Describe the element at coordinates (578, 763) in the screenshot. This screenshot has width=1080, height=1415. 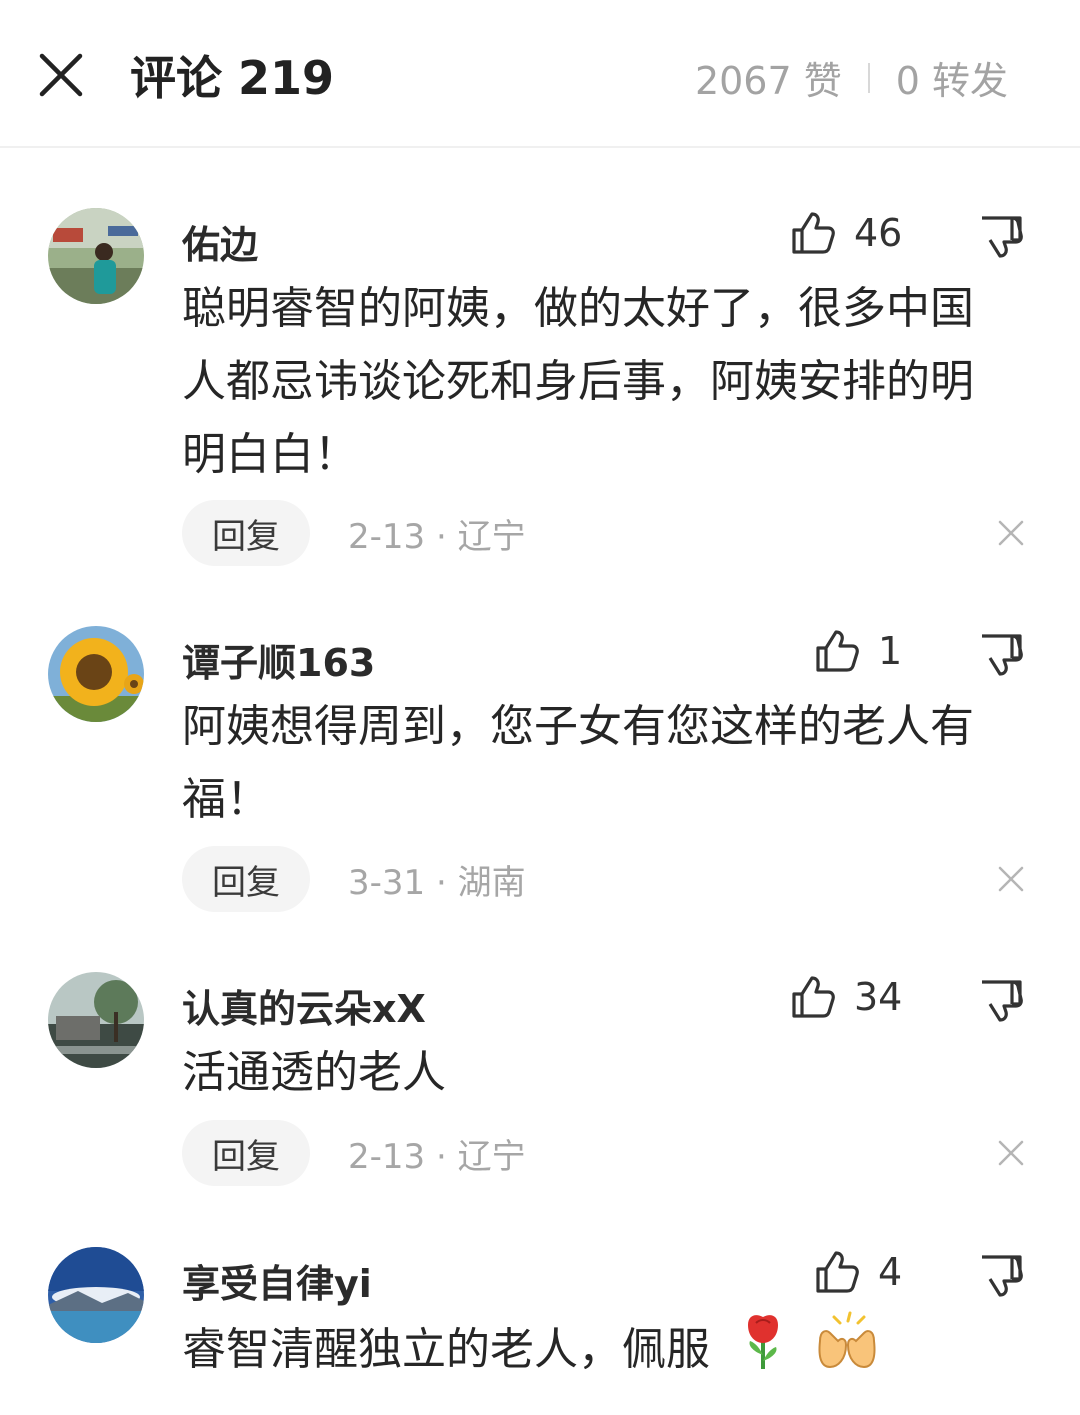
I see `comment-text: 阿姨想得周到，您子女有您这样的老人有福！` at that location.